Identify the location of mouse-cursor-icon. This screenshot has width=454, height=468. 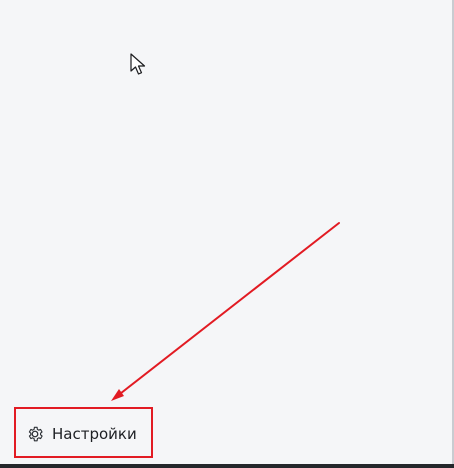
(138, 64).